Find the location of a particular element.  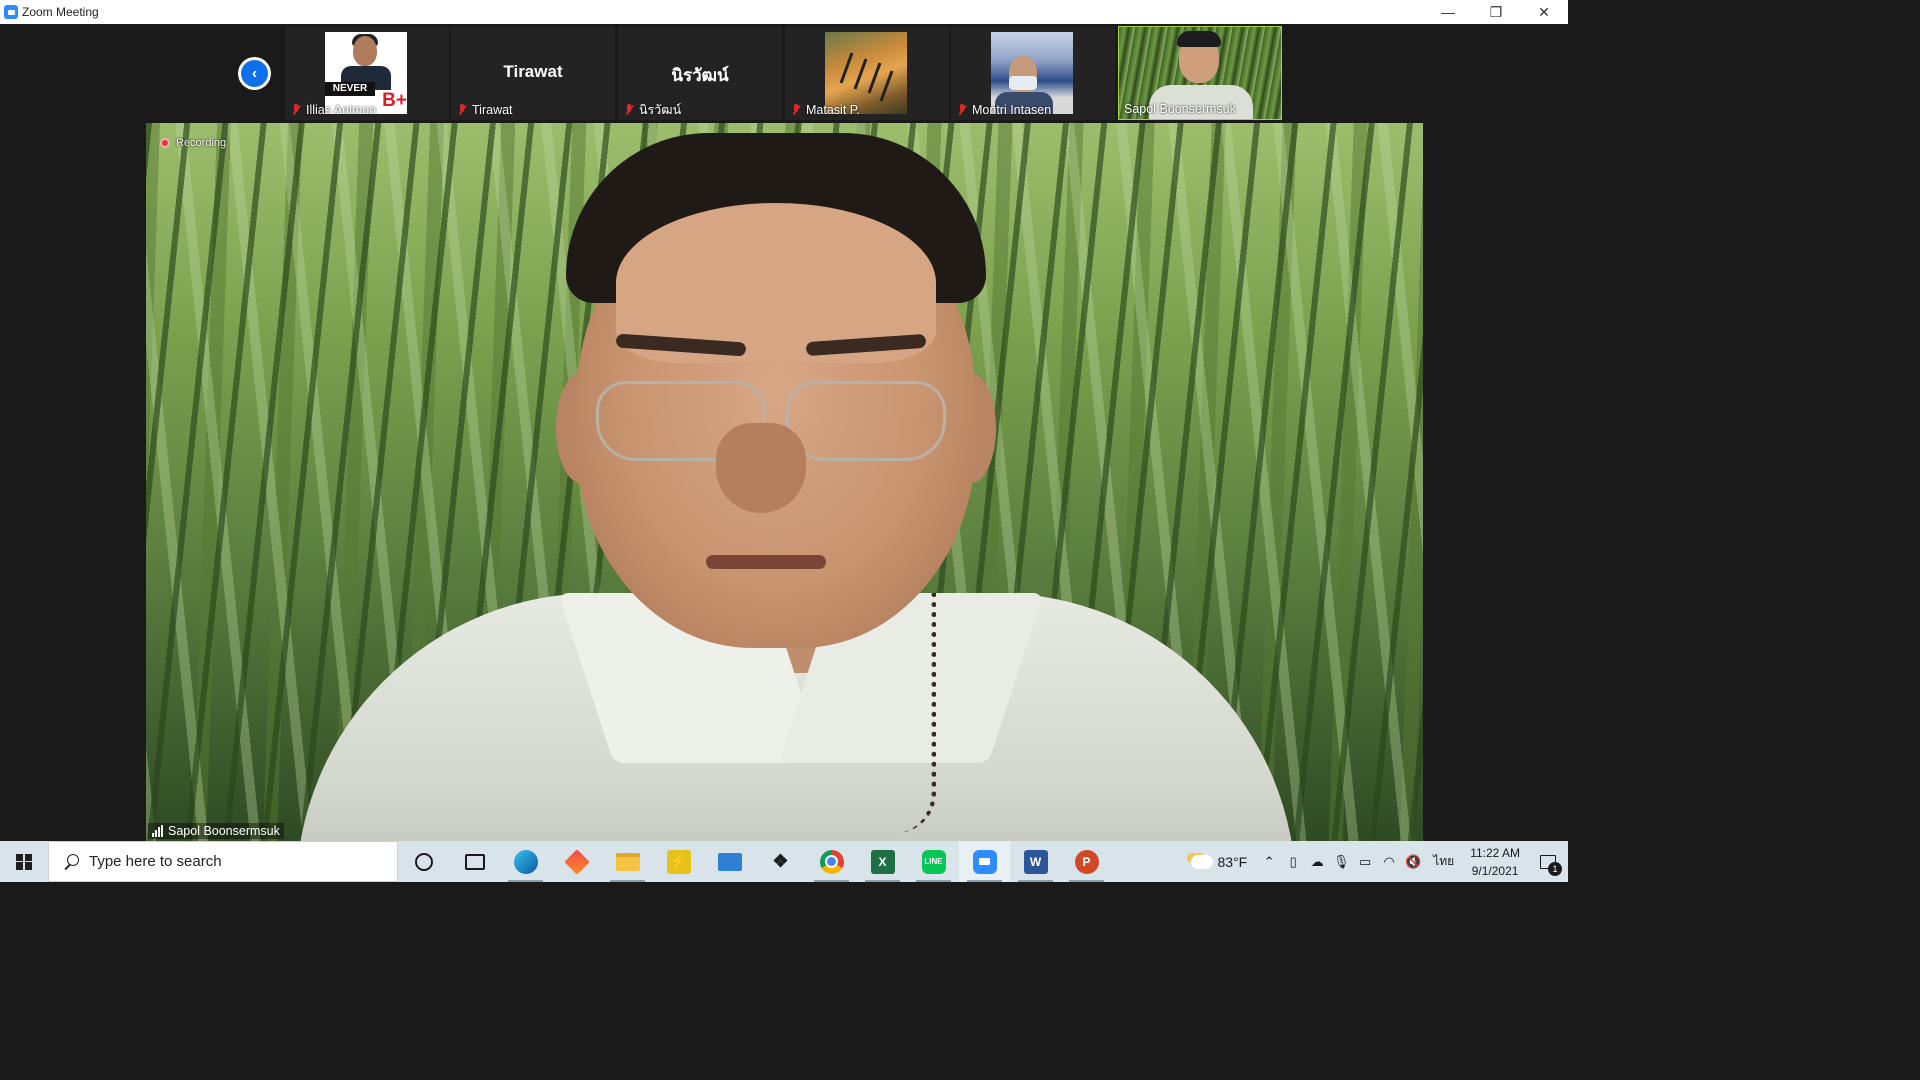

chrome-icon is located at coordinates (831, 861).